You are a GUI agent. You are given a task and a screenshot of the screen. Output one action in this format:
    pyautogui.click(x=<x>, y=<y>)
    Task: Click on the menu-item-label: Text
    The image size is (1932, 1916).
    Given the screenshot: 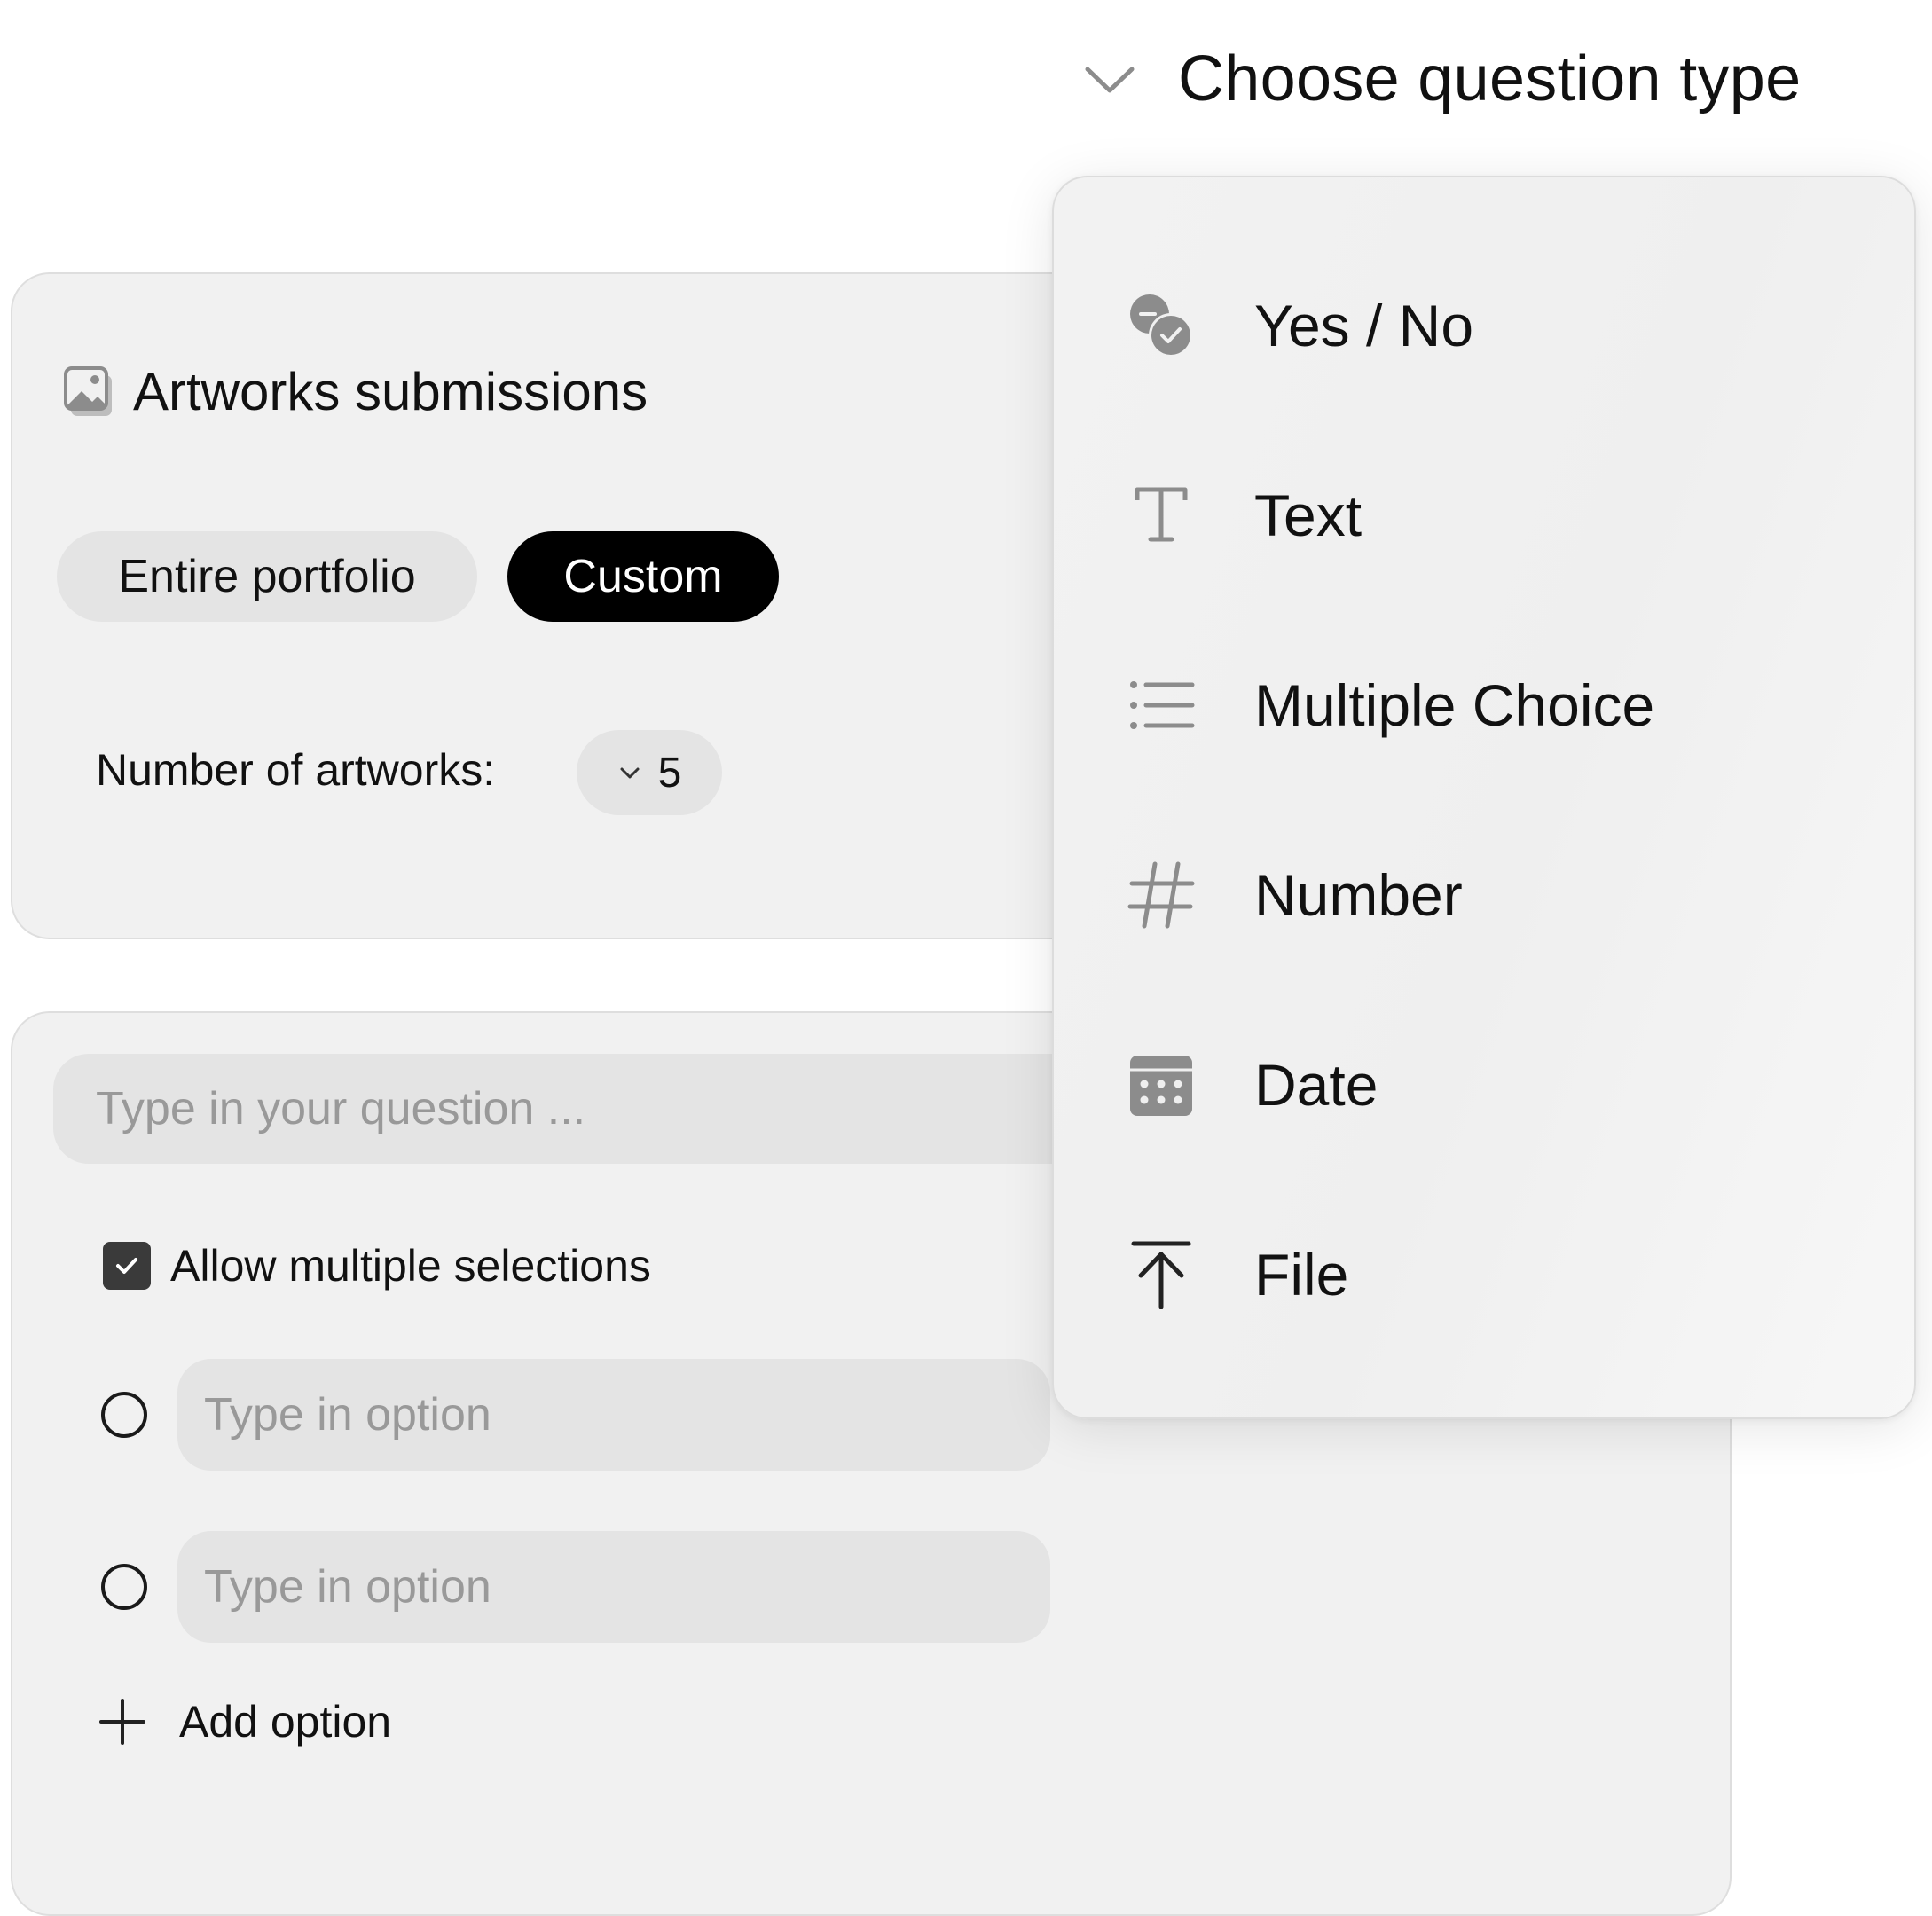 What is the action you would take?
    pyautogui.click(x=1308, y=516)
    